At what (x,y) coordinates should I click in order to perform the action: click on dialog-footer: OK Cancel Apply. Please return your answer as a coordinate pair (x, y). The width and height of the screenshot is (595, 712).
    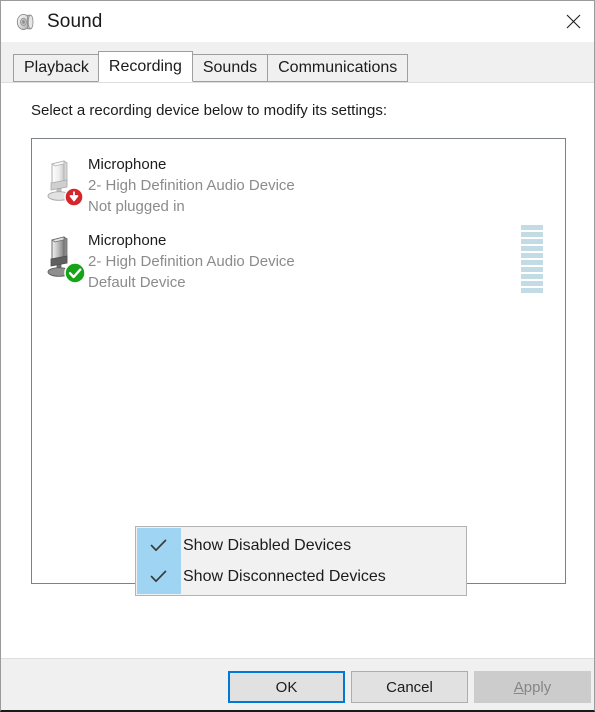
    Looking at the image, I should click on (297, 684).